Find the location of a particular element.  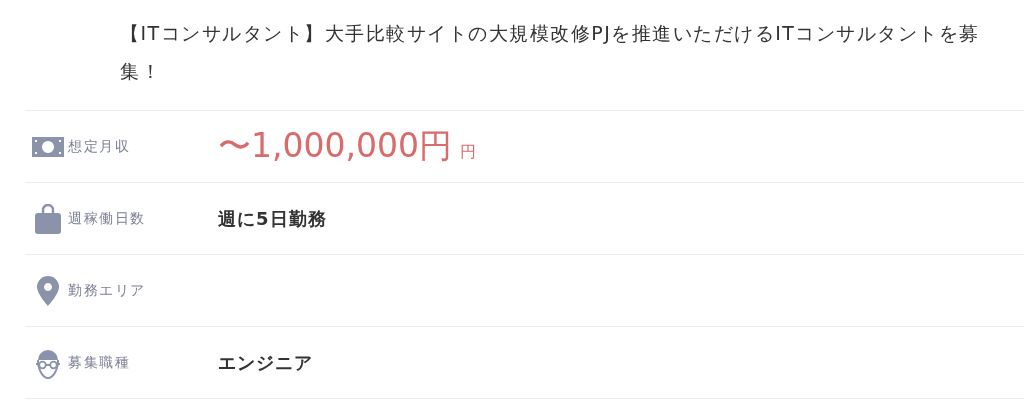

field-label: 想定月収 is located at coordinates (99, 146).